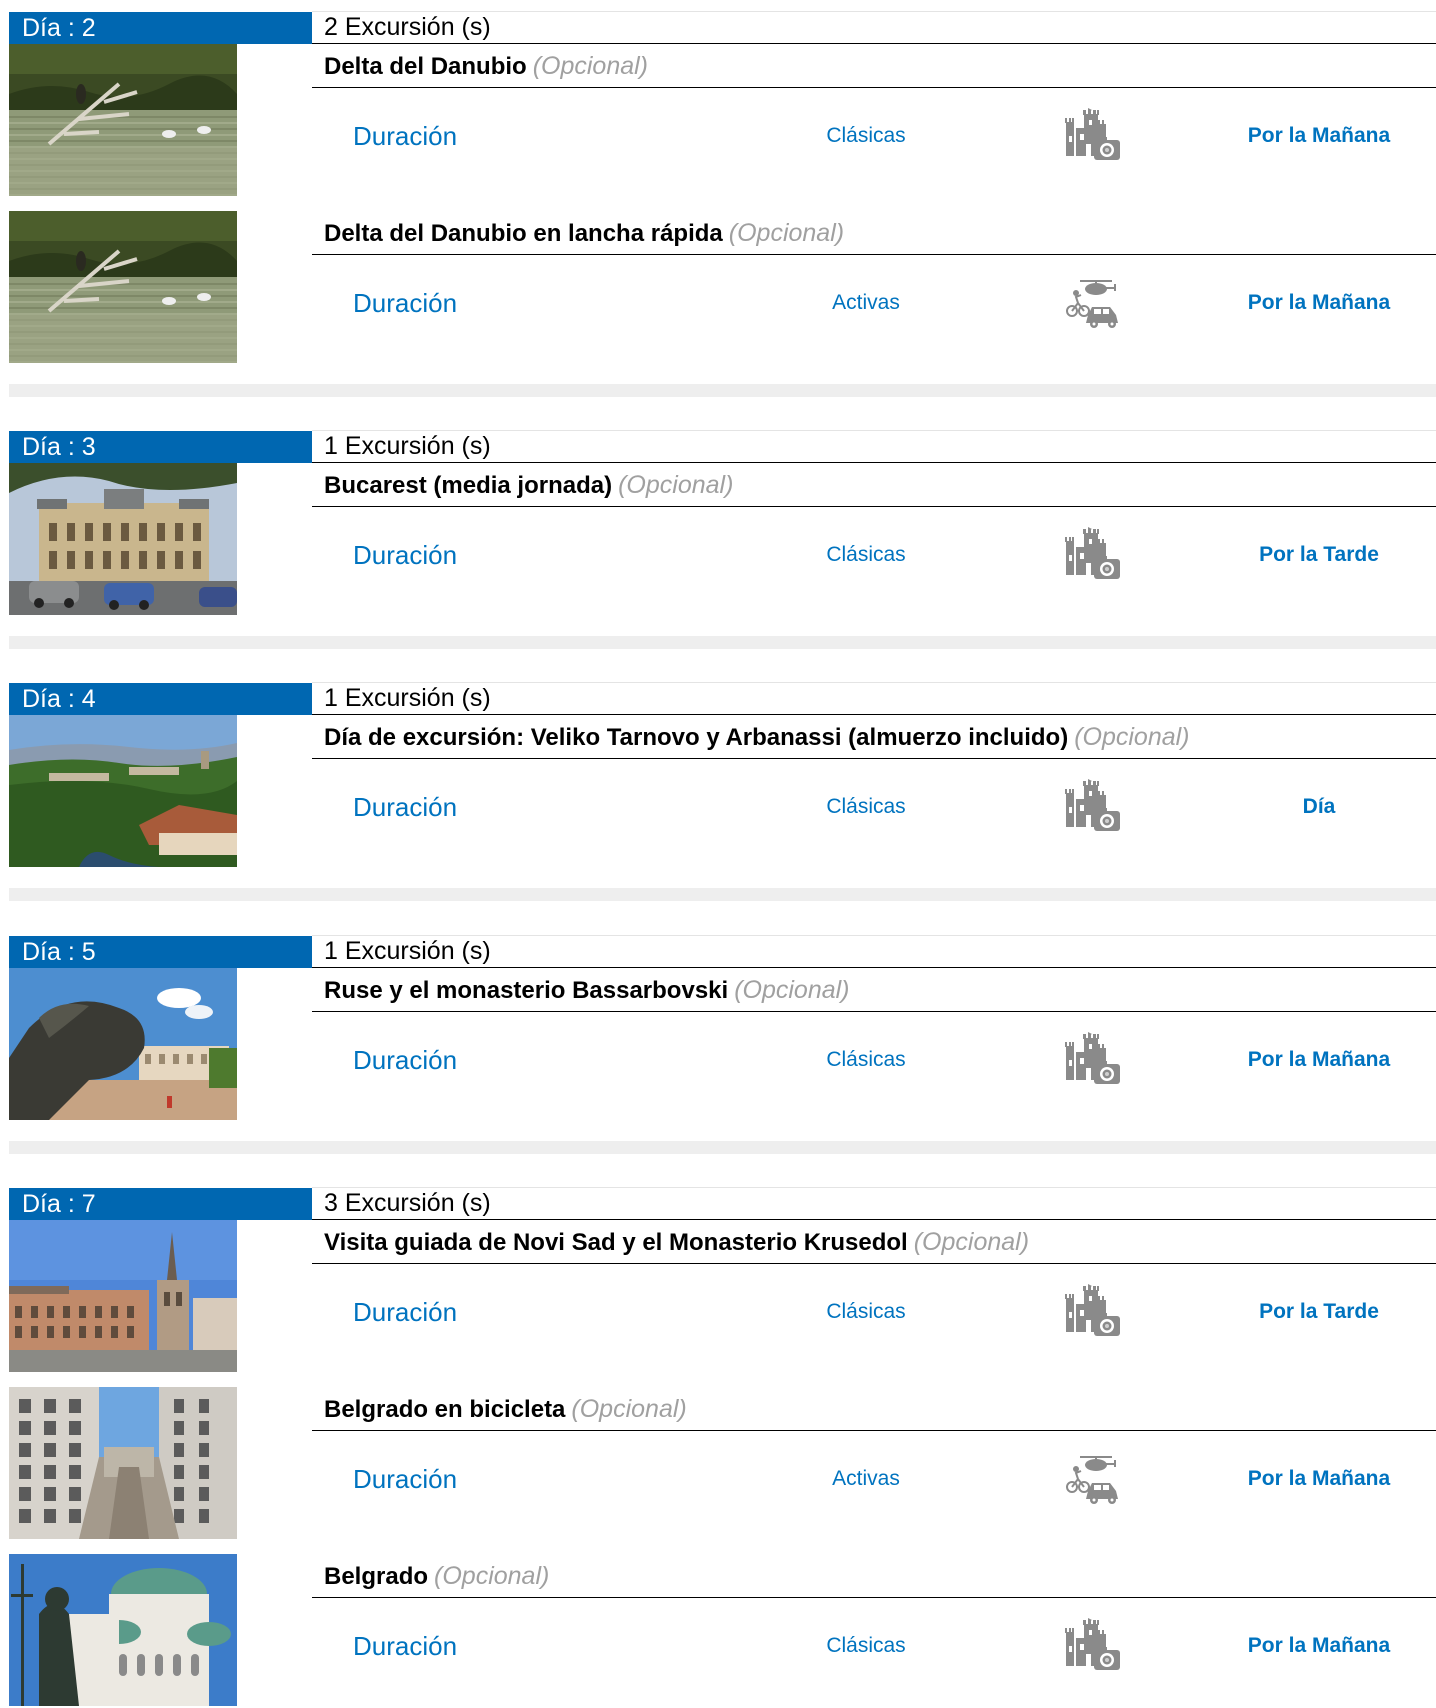 The height and width of the screenshot is (1708, 1436). Describe the element at coordinates (160, 28) in the screenshot. I see `day-label: Día : 2` at that location.